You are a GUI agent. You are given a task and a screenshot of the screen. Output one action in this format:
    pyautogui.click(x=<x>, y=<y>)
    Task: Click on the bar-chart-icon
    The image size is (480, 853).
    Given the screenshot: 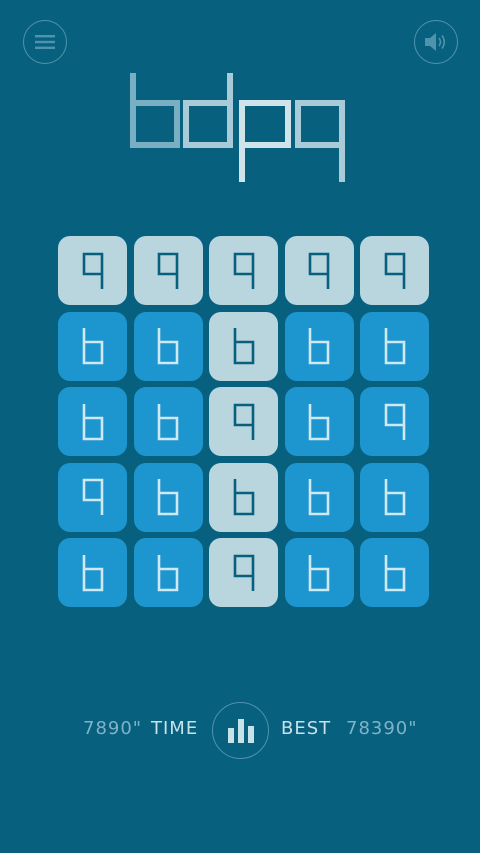 What is the action you would take?
    pyautogui.click(x=240, y=730)
    